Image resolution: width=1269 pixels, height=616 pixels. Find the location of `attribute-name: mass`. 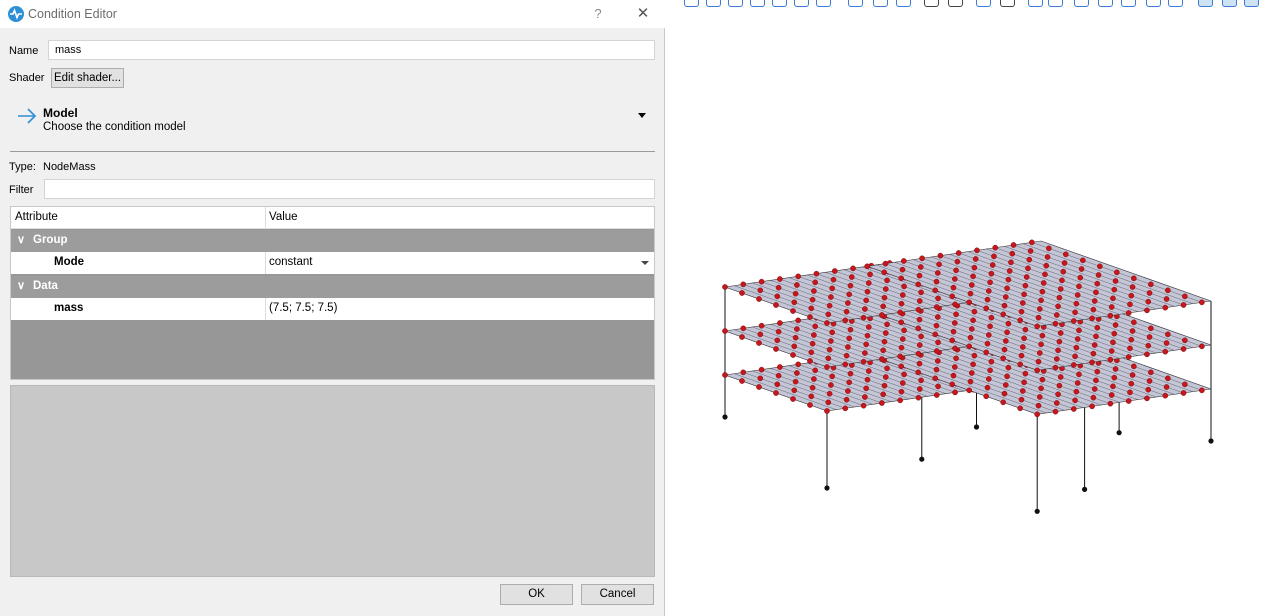

attribute-name: mass is located at coordinates (69, 308).